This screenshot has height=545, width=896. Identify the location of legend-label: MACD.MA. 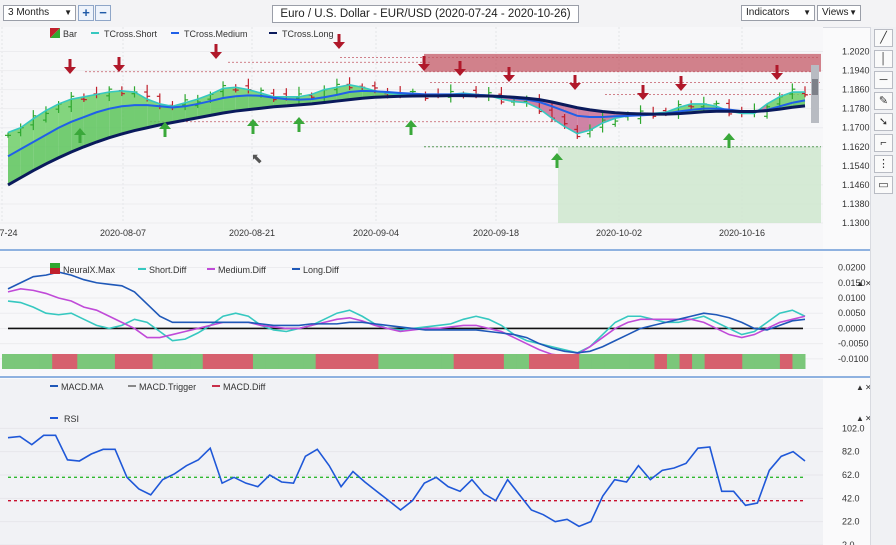
(82, 387).